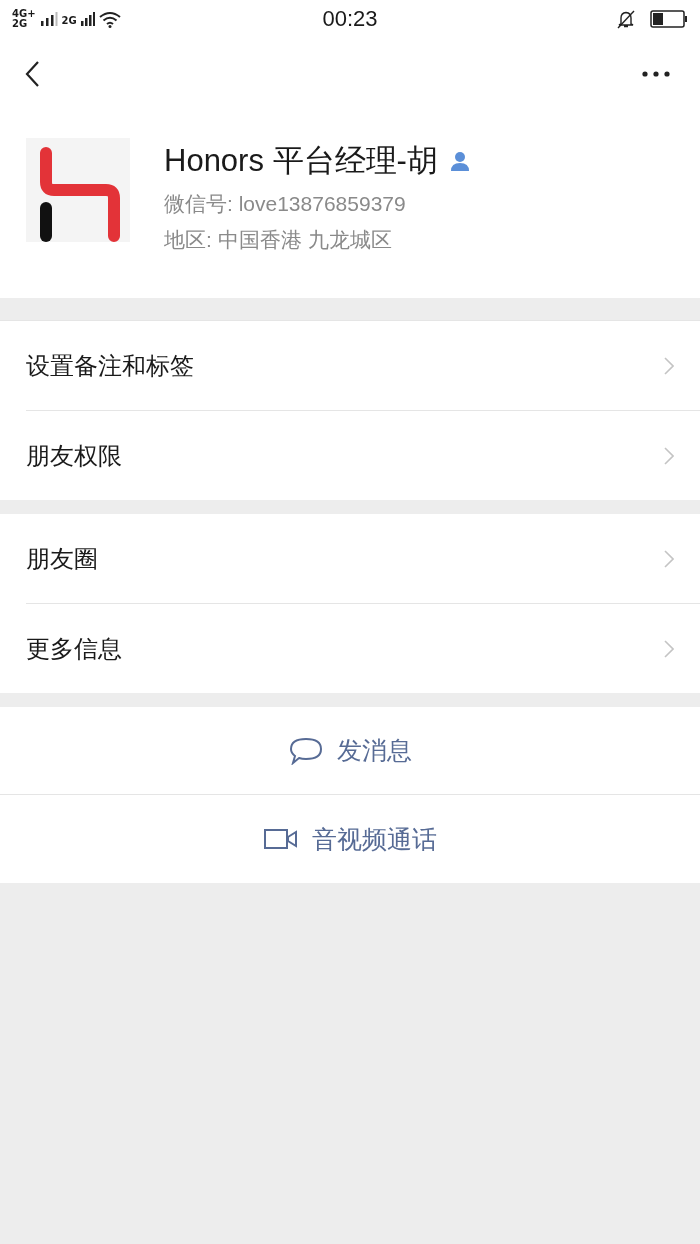 The width and height of the screenshot is (700, 1244). Describe the element at coordinates (626, 19) in the screenshot. I see `bell-muted-icon` at that location.